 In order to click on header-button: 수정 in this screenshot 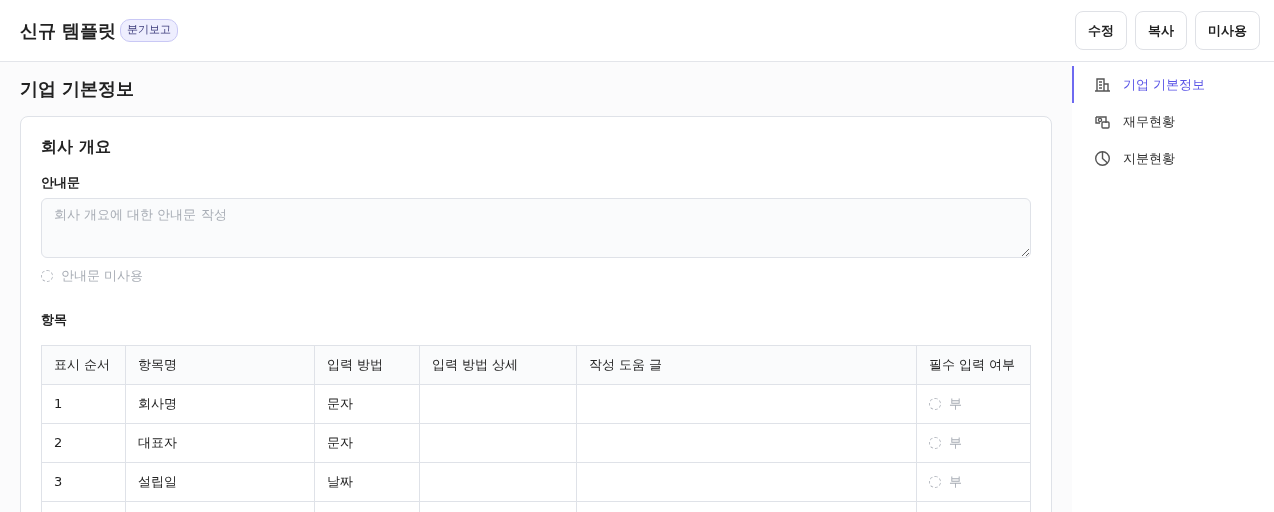, I will do `click(1101, 30)`.